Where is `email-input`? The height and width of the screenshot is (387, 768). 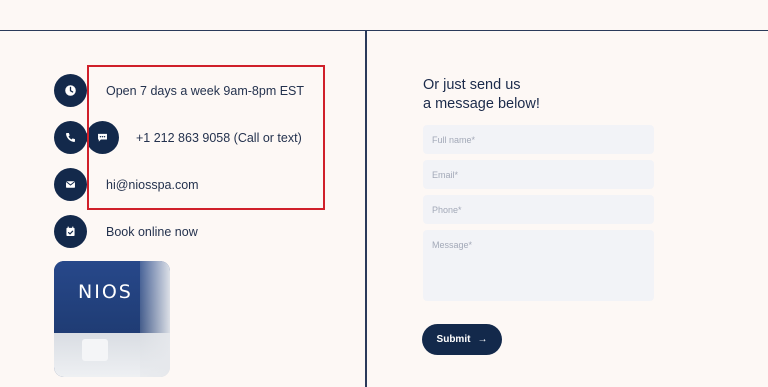 email-input is located at coordinates (538, 174).